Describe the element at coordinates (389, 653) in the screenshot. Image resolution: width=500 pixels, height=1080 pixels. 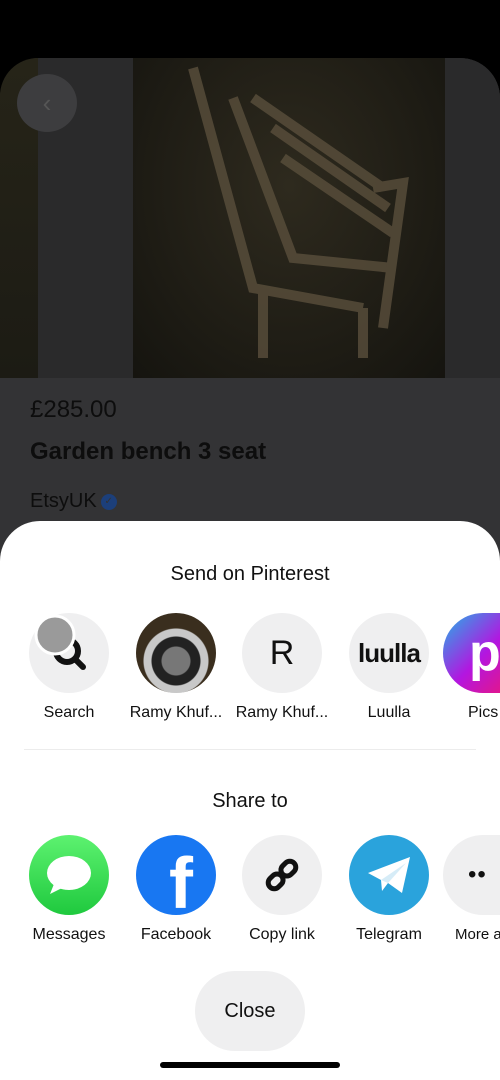
I see `luulla-logo: luulla` at that location.